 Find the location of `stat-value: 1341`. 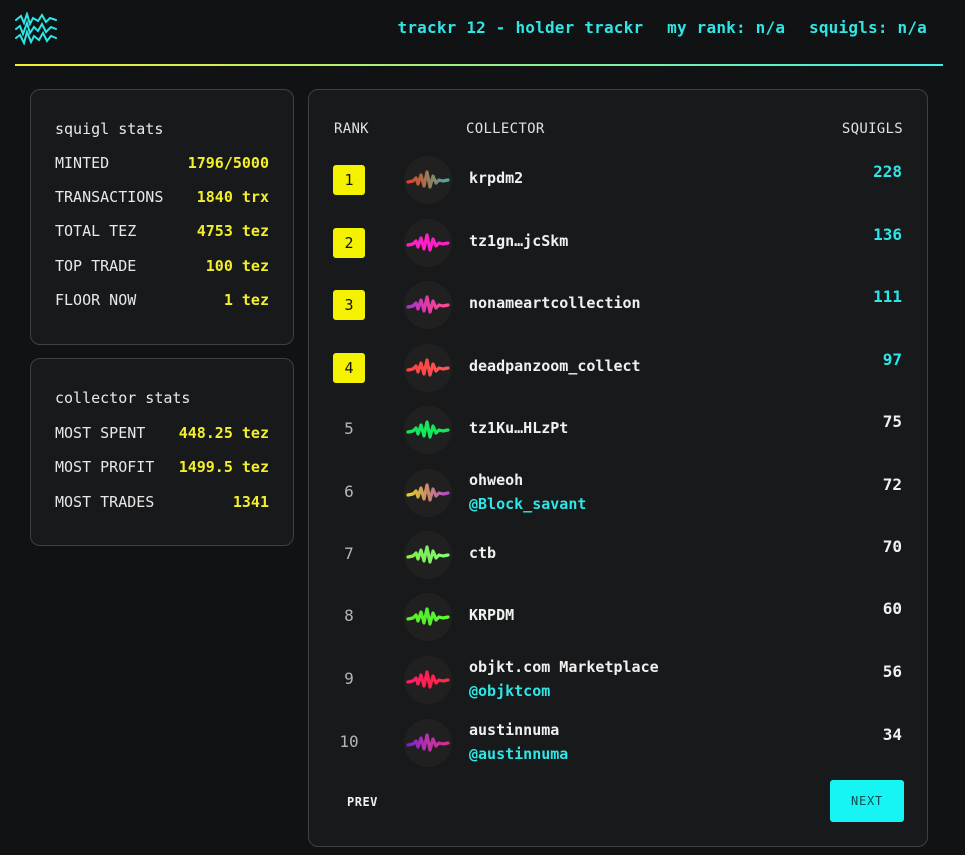

stat-value: 1341 is located at coordinates (250, 502).